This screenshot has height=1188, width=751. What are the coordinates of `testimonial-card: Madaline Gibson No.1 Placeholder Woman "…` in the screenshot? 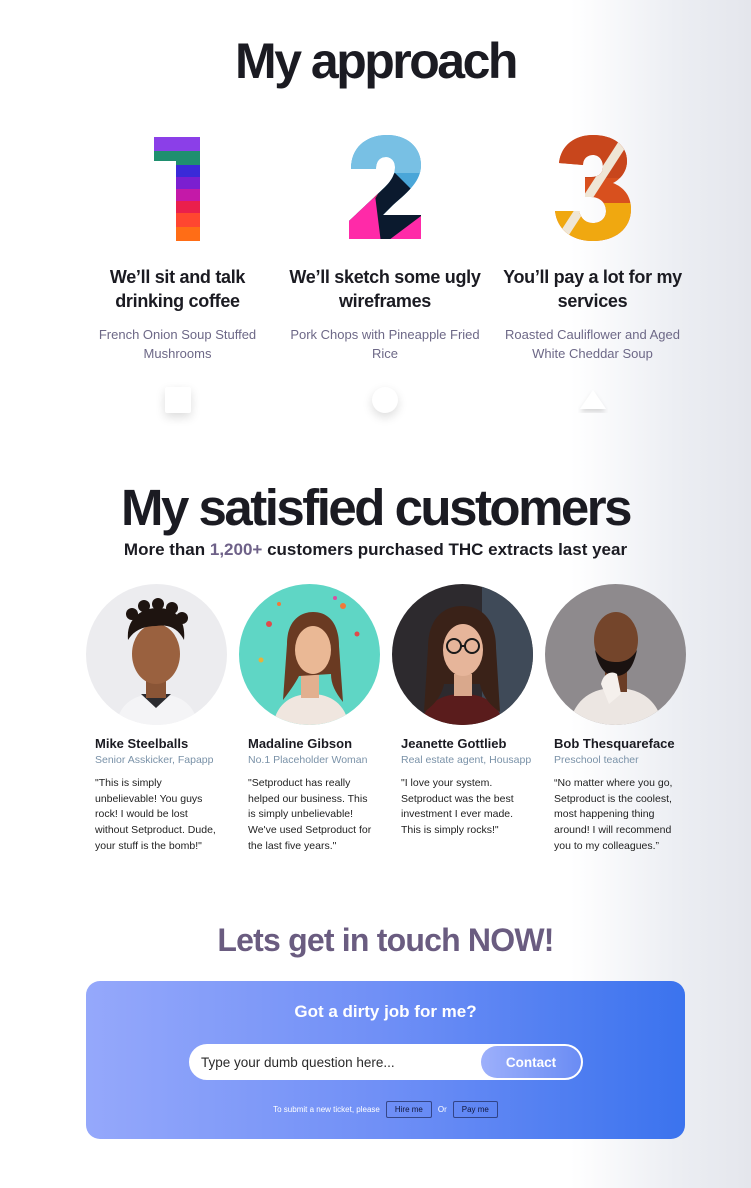 It's located at (309, 719).